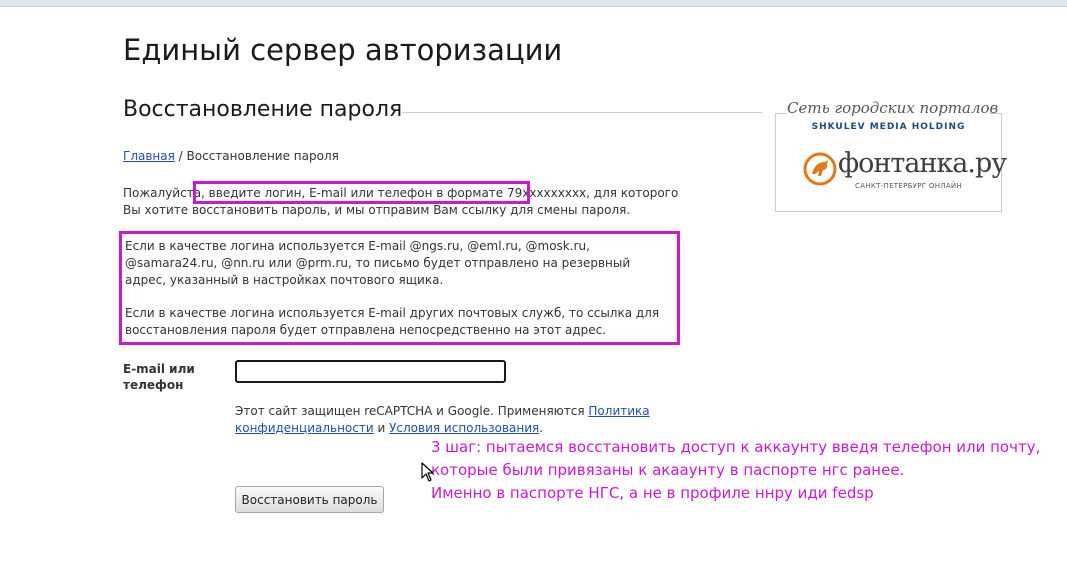 This screenshot has width=1067, height=571. Describe the element at coordinates (159, 377) in the screenshot. I see `login-field-label: E-mail или телефон` at that location.